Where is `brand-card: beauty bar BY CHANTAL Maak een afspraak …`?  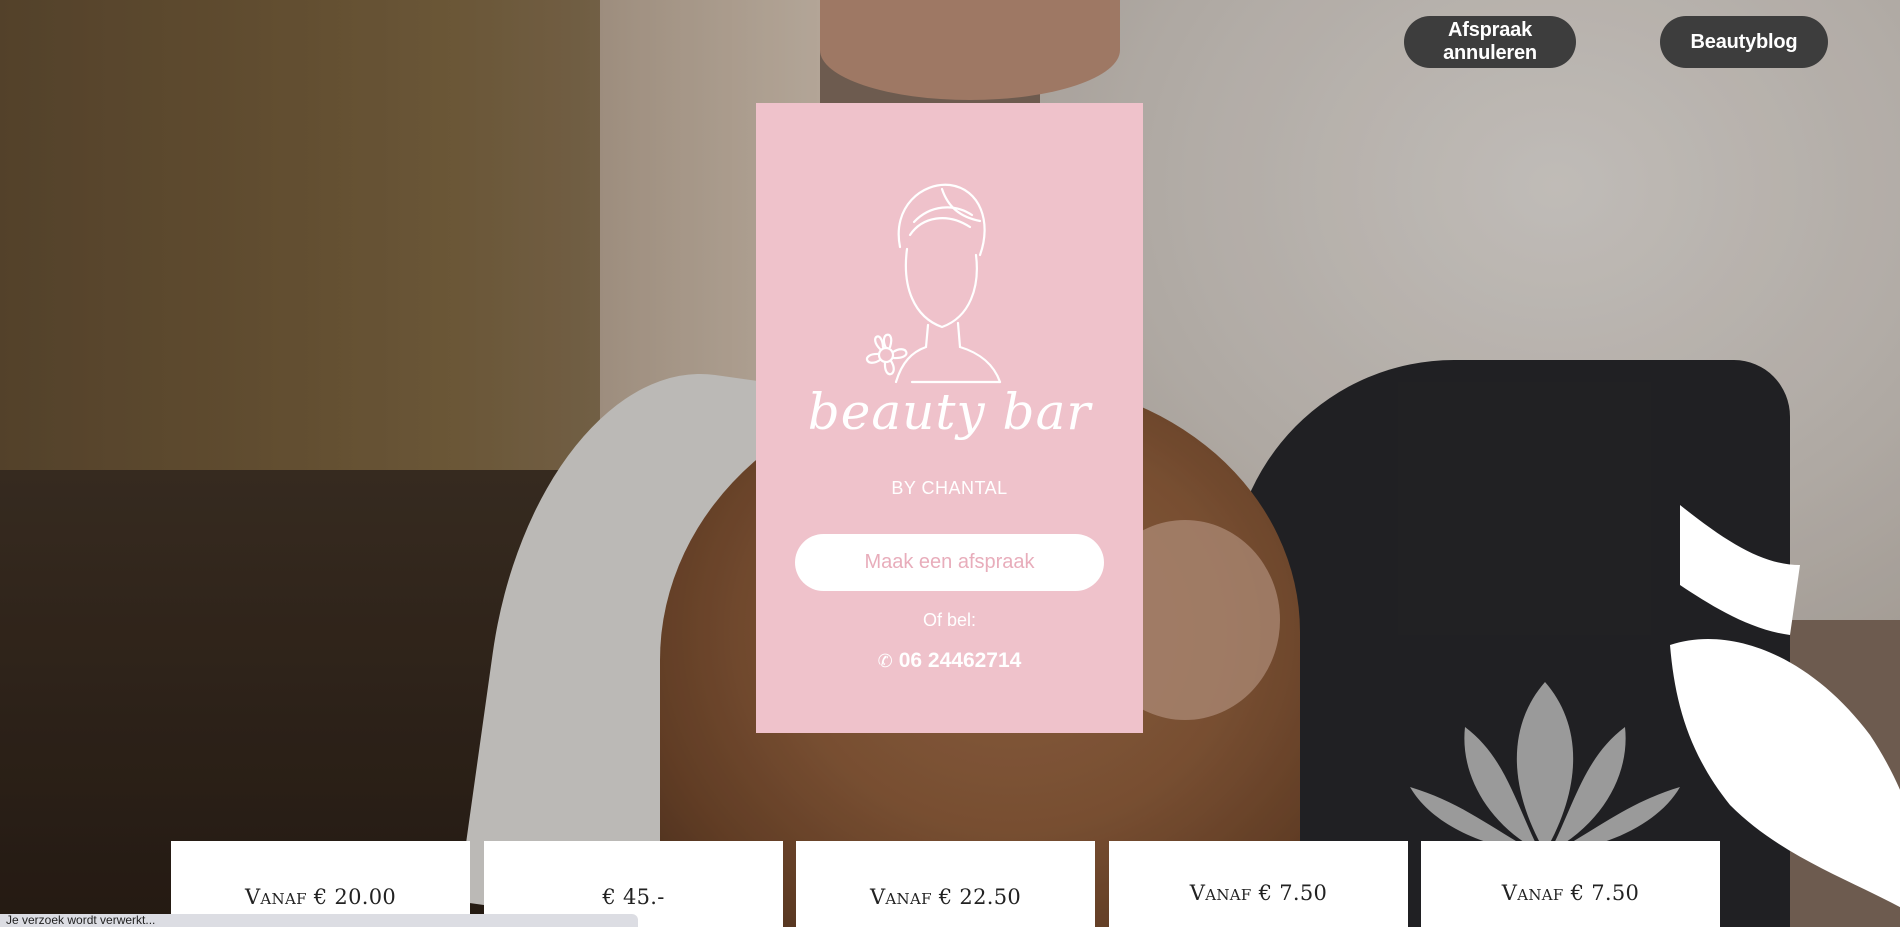
brand-card: beauty bar BY CHANTAL Maak een afspraak … is located at coordinates (949, 418).